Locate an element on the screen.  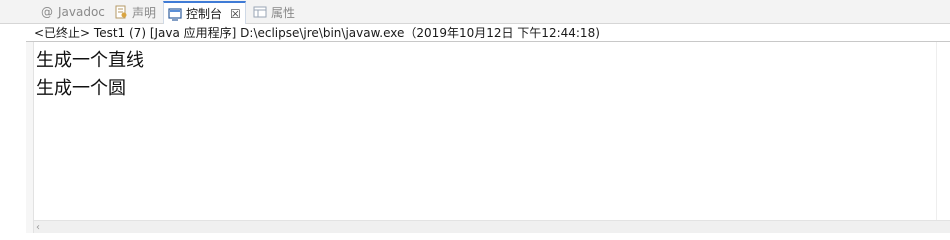
close-icon: ☒ is located at coordinates (235, 14).